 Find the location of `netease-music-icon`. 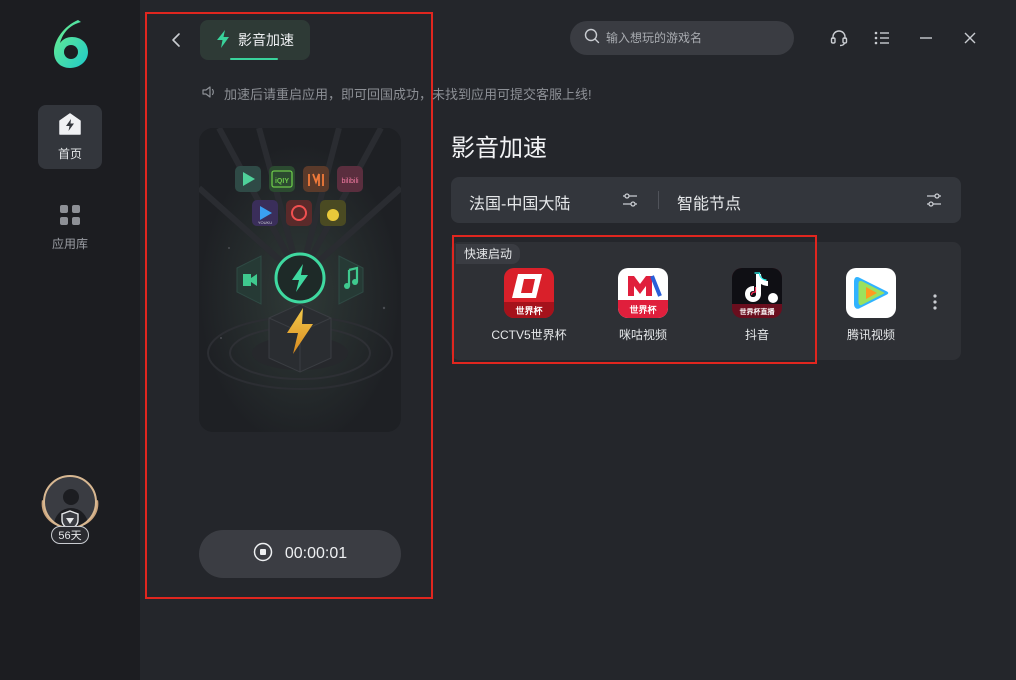

netease-music-icon is located at coordinates (299, 213).